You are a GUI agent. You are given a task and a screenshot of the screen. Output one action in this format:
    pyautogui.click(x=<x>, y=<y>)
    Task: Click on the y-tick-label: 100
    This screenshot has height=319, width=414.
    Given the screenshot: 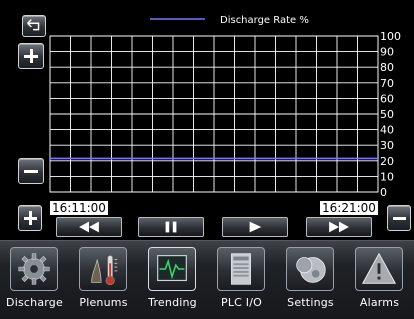 What is the action you would take?
    pyautogui.click(x=390, y=36)
    